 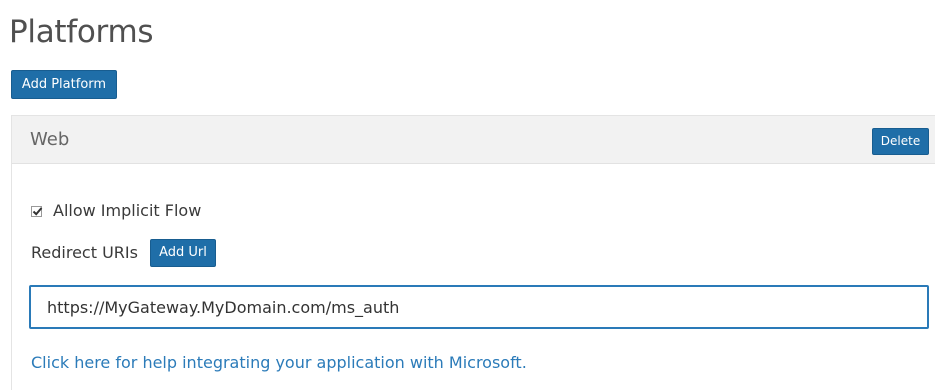 I want to click on redirect-uris-row: Redirect URIs Add Url, so click(x=123, y=253).